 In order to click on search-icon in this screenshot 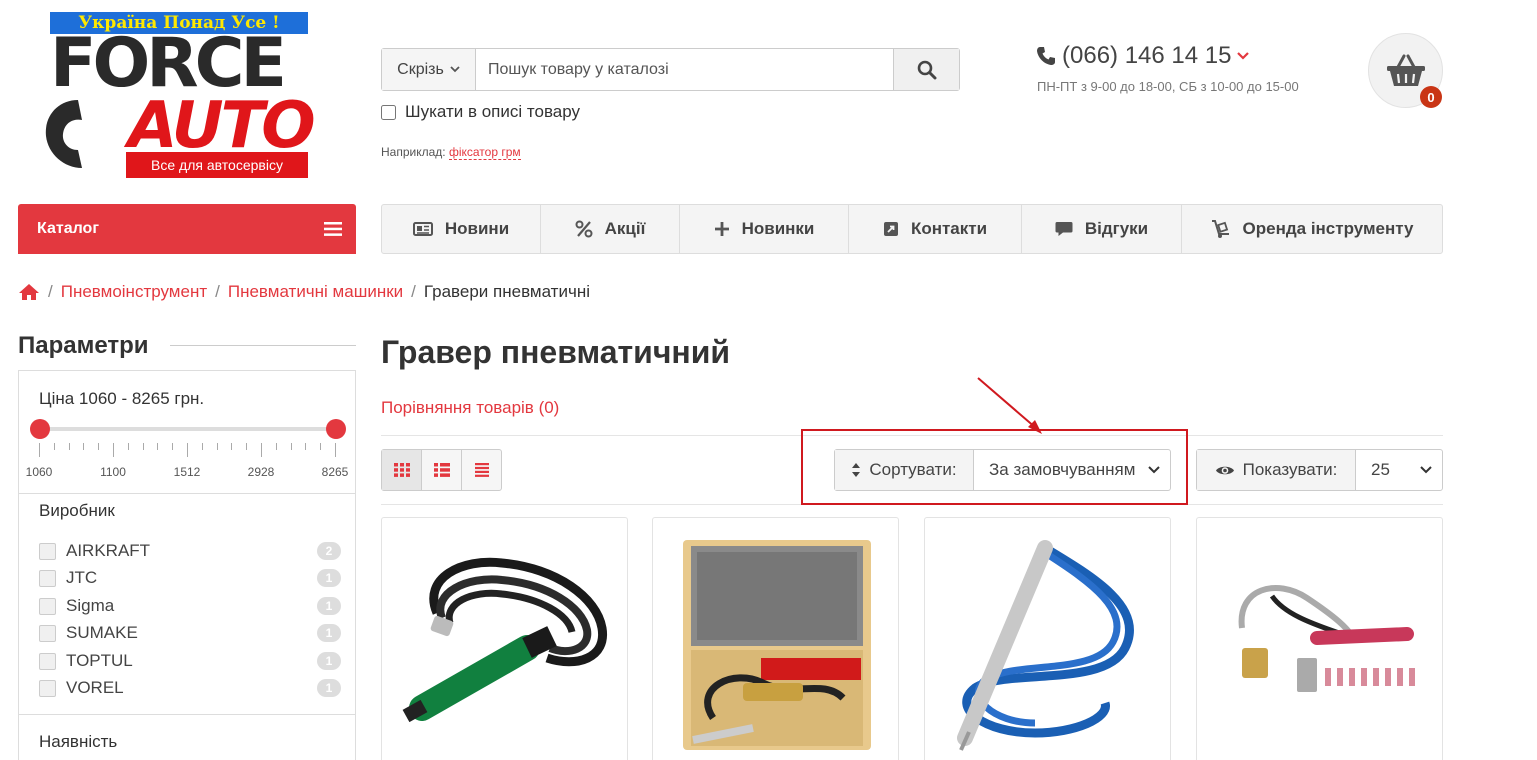, I will do `click(926, 69)`.